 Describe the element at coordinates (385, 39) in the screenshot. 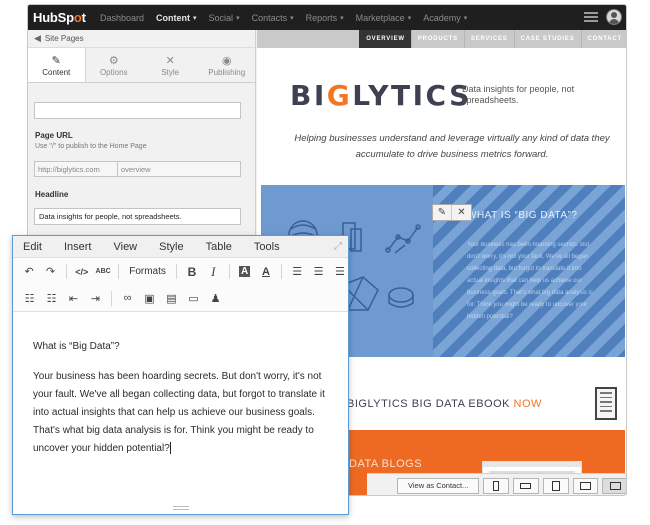

I see `preview-nav-overview: OVERVIEW` at that location.